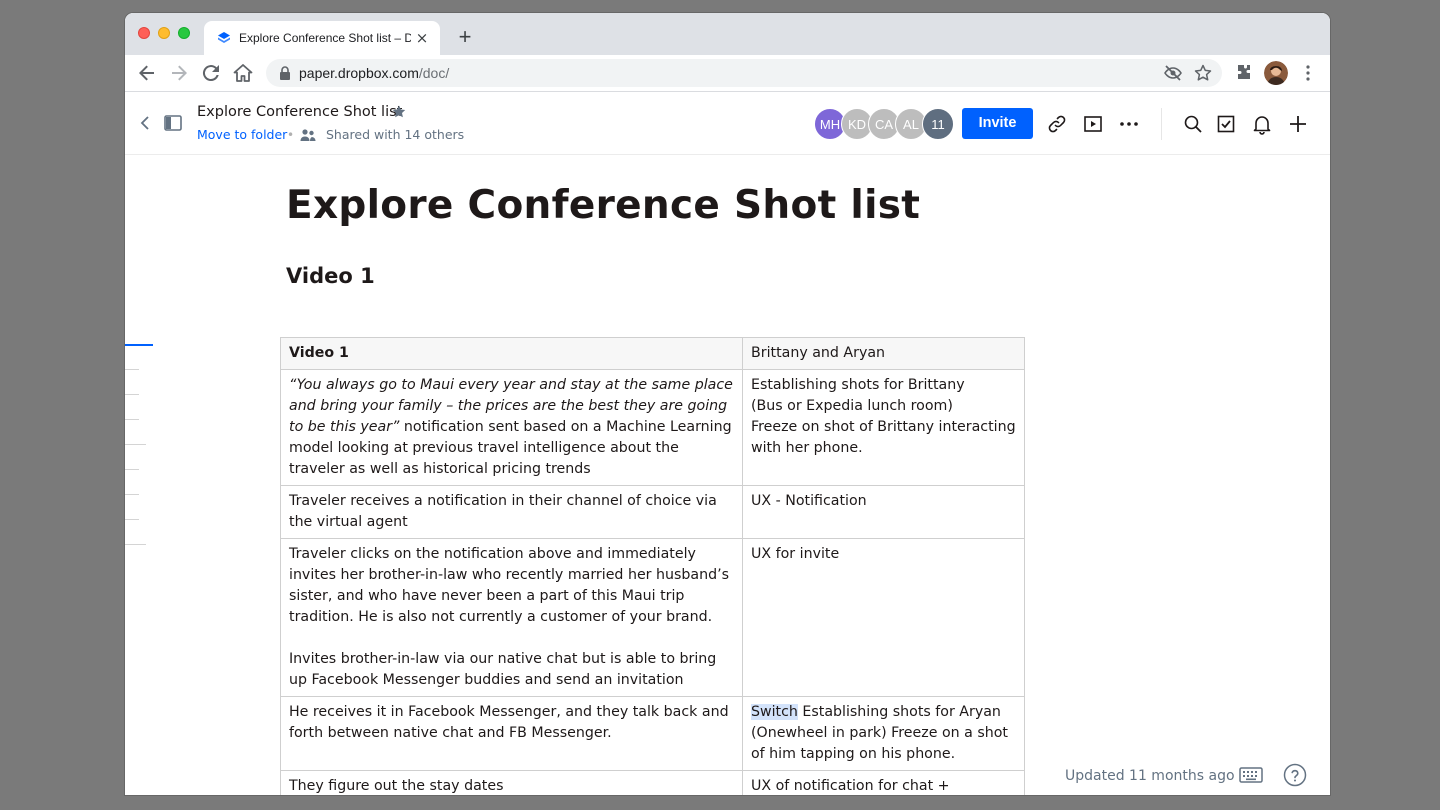  What do you see at coordinates (883, 617) in the screenshot?
I see `table-cell: UX for invite` at bounding box center [883, 617].